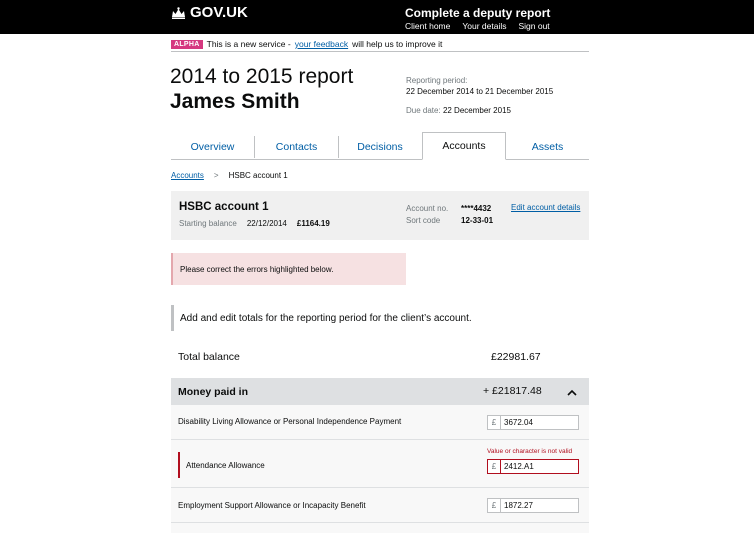  I want to click on due-date-value: 22 December 2015, so click(476, 110).